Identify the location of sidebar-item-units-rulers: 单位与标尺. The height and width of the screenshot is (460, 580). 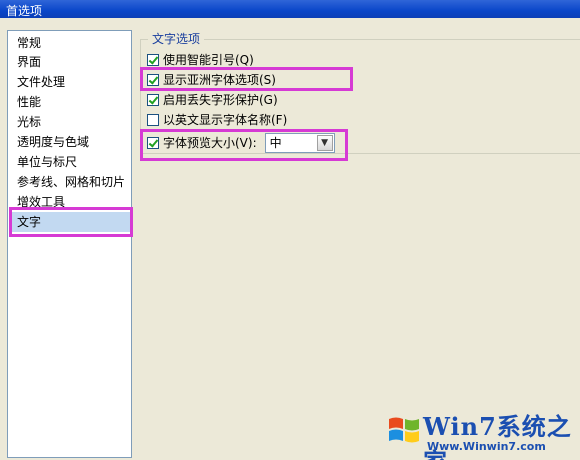
(70, 162).